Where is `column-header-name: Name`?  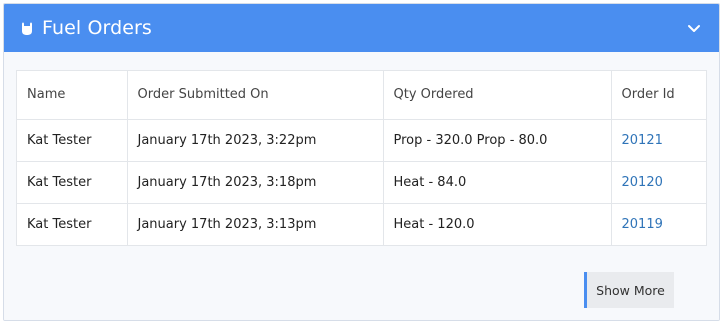 column-header-name: Name is located at coordinates (72, 95).